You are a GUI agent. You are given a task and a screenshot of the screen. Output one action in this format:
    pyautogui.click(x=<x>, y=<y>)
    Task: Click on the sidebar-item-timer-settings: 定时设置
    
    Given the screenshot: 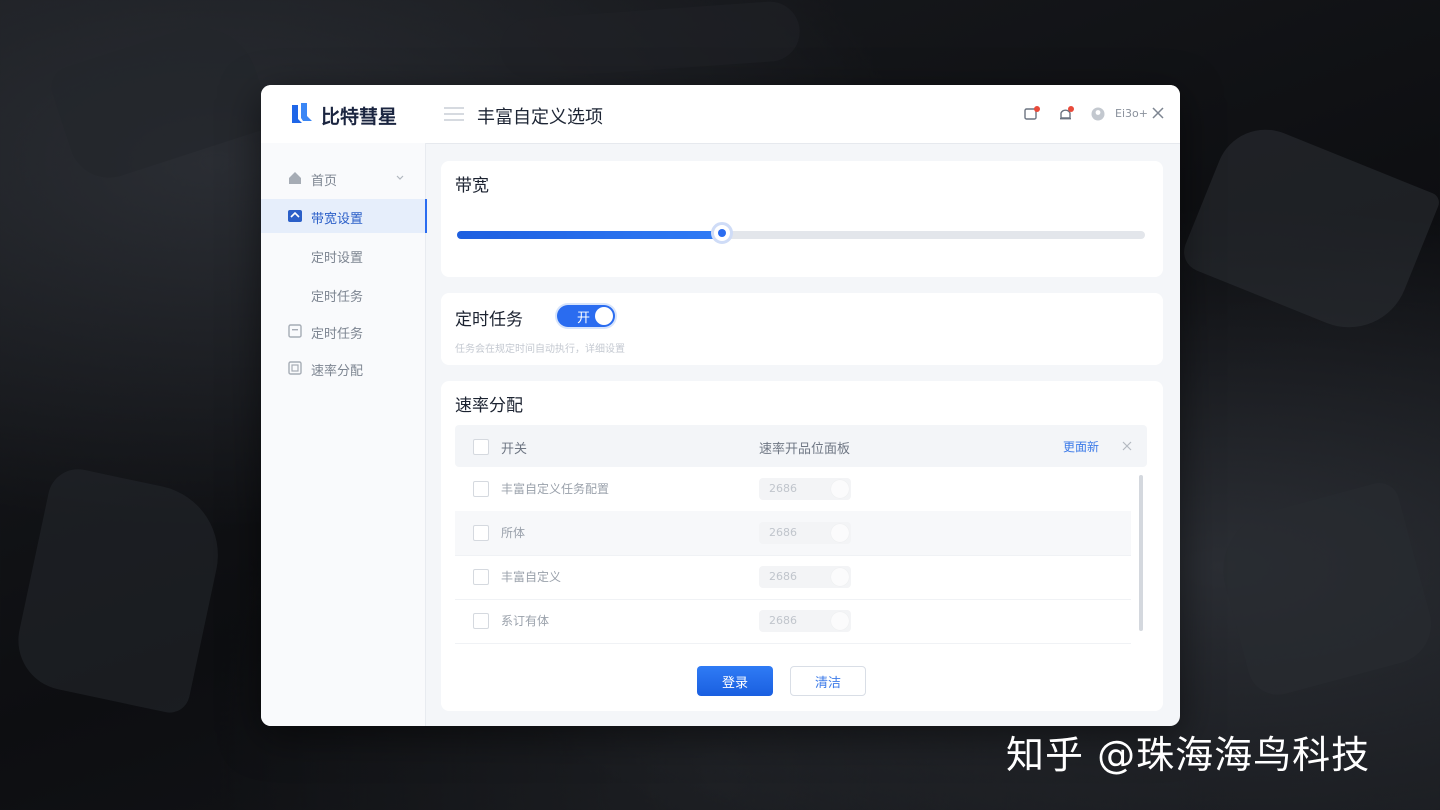 What is the action you would take?
    pyautogui.click(x=343, y=255)
    